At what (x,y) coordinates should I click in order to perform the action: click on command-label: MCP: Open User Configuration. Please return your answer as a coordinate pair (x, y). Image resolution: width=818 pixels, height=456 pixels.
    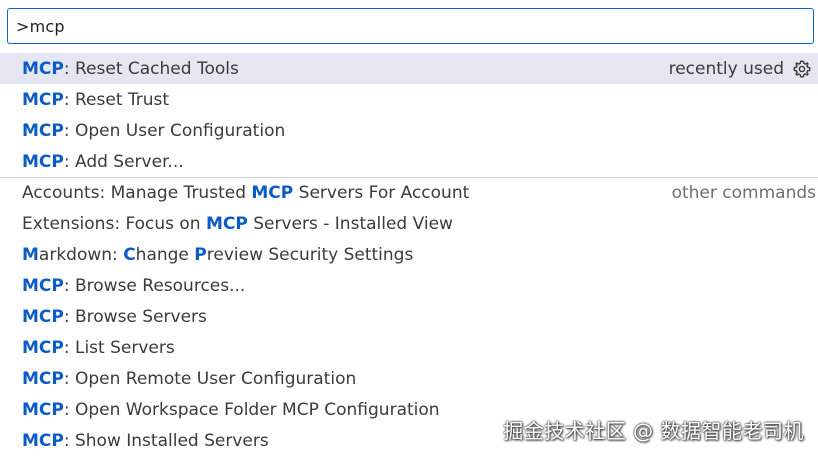
    Looking at the image, I should click on (153, 131).